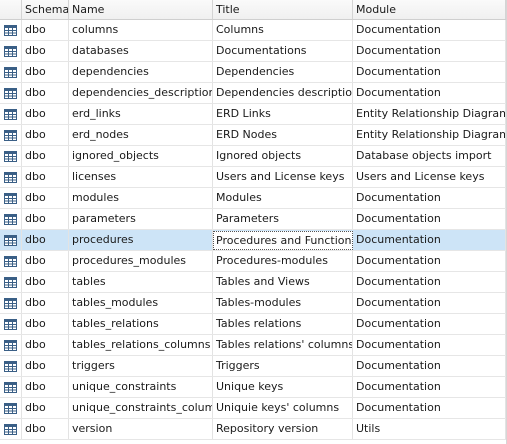 This screenshot has width=507, height=444. What do you see at coordinates (283, 366) in the screenshot?
I see `title-cell: Triggers` at bounding box center [283, 366].